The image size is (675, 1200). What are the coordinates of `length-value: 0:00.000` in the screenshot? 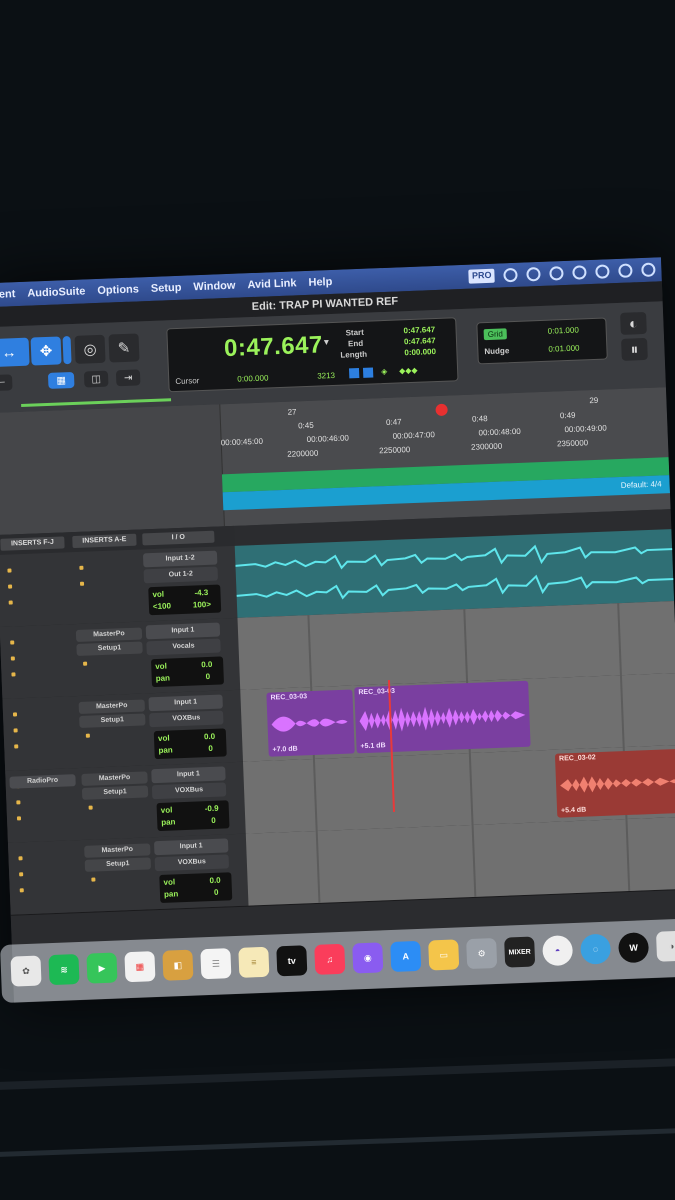 It's located at (420, 352).